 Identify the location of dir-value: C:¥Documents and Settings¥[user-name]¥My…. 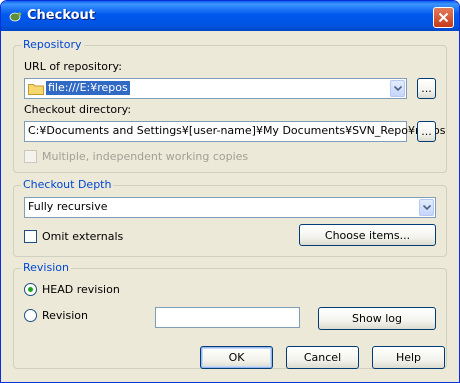
(237, 130).